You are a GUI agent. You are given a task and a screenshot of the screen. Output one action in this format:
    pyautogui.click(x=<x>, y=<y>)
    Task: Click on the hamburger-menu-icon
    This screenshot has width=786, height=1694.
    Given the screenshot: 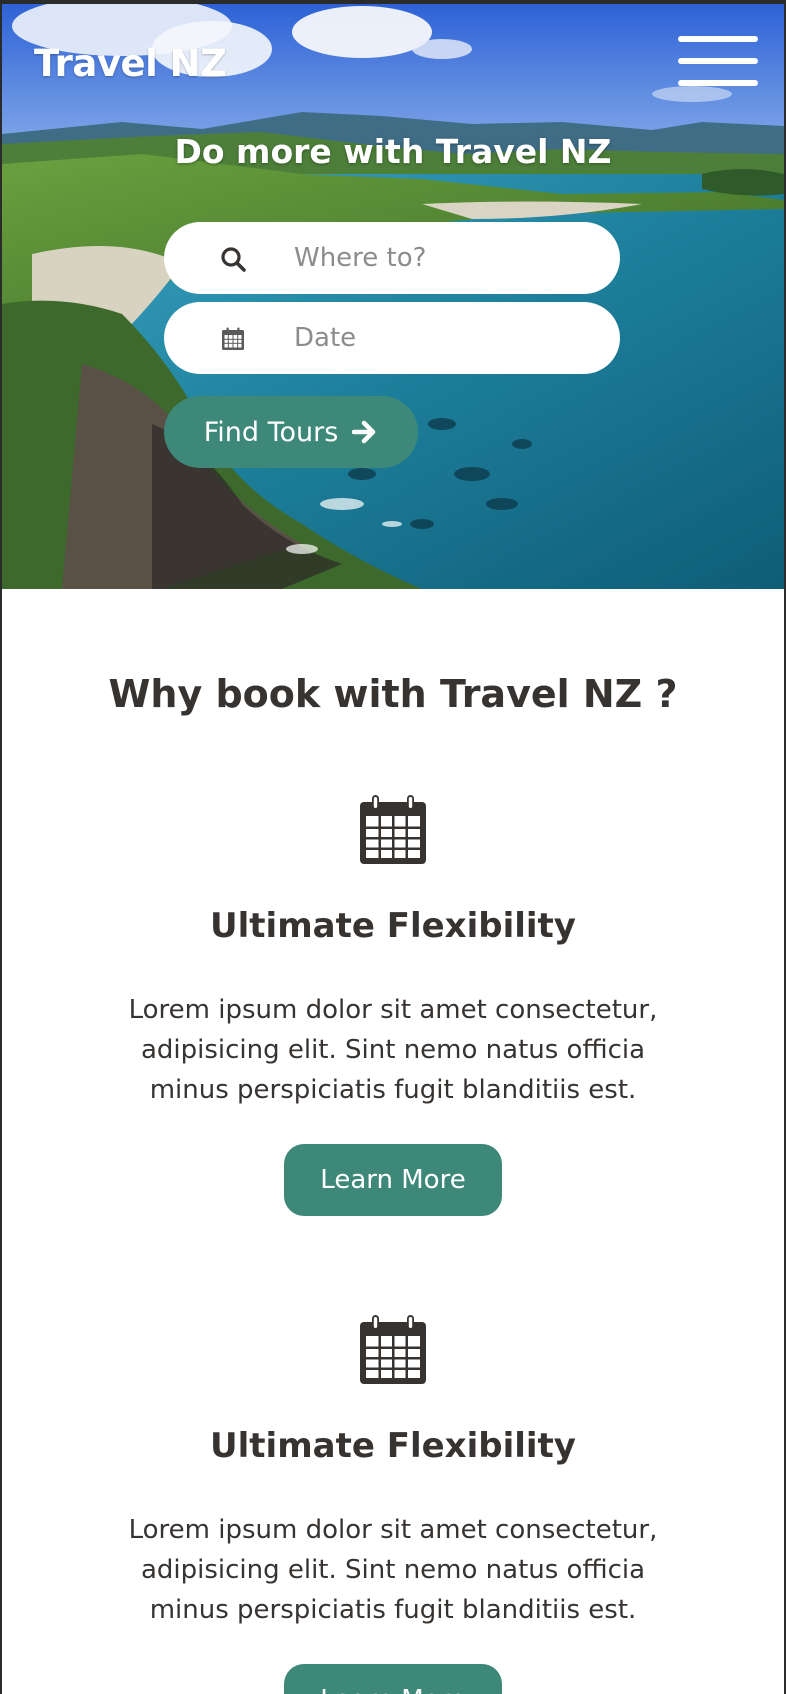 What is the action you would take?
    pyautogui.click(x=718, y=62)
    